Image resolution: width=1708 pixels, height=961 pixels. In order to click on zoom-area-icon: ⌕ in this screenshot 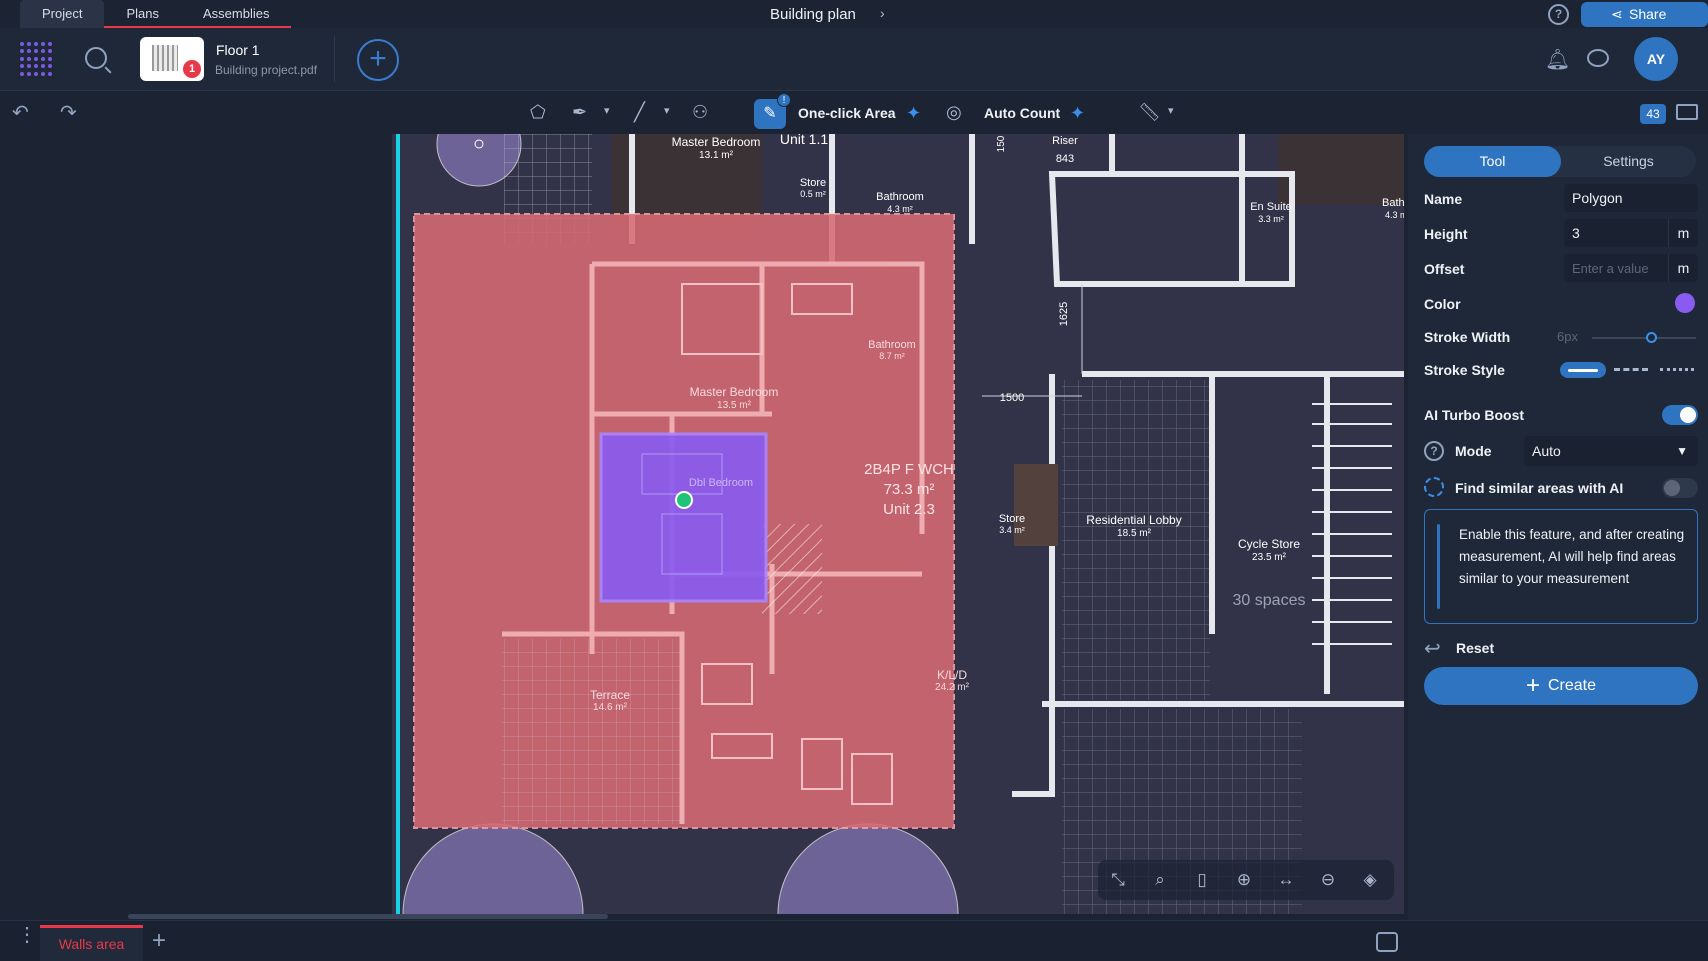, I will do `click(1160, 880)`.